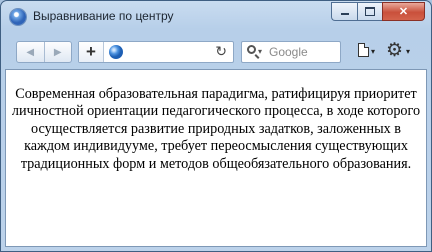  I want to click on window-controls: ✕, so click(378, 11).